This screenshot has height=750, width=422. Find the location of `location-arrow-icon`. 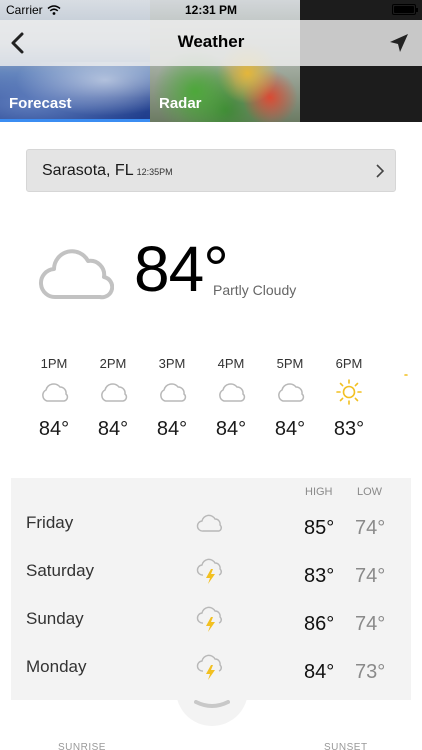

location-arrow-icon is located at coordinates (399, 43).